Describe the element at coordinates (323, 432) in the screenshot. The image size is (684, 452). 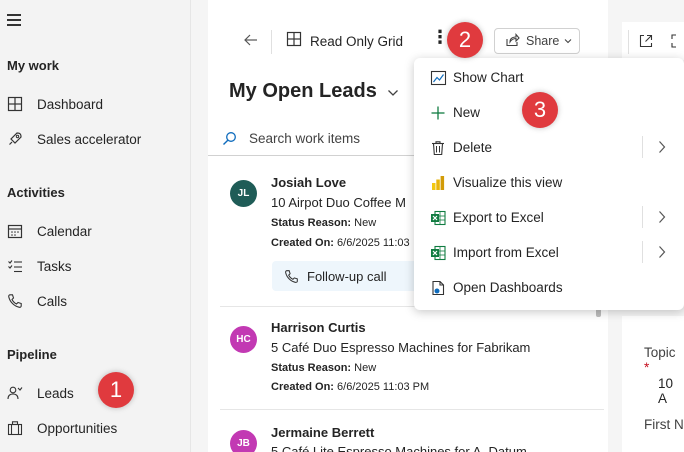
I see `lead-name: Jermaine Berrett` at that location.